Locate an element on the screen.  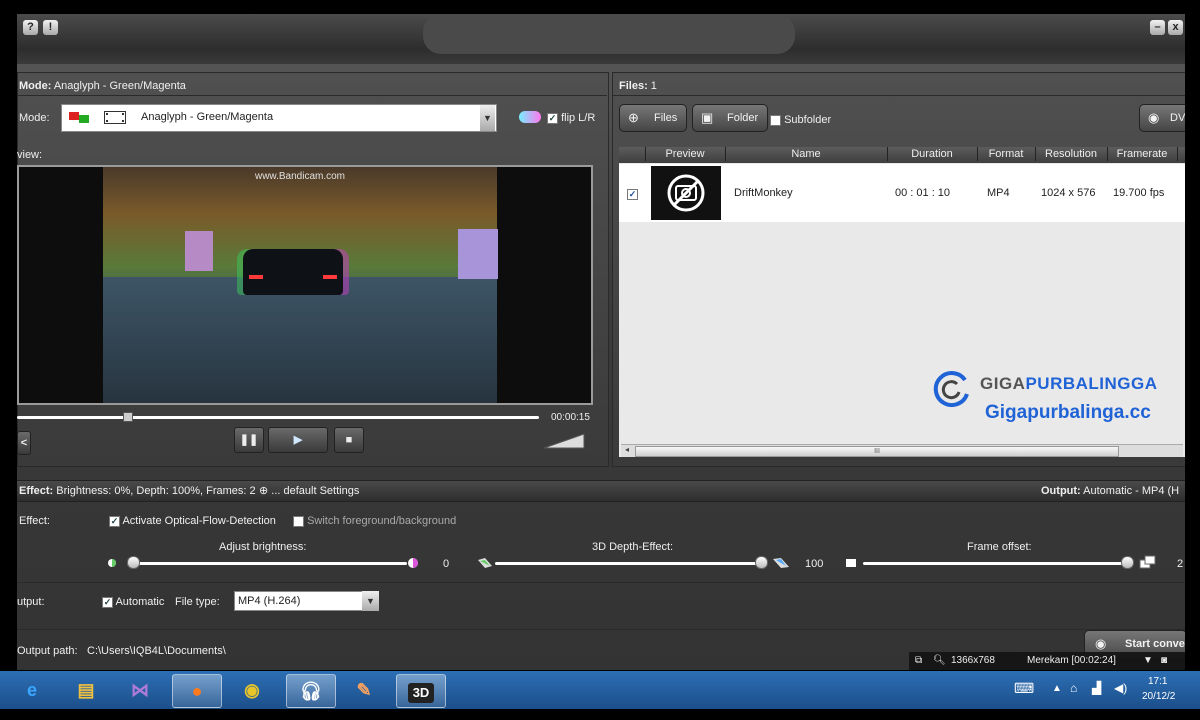
depth-label: 3D Depth-Effect: is located at coordinates (633, 547).